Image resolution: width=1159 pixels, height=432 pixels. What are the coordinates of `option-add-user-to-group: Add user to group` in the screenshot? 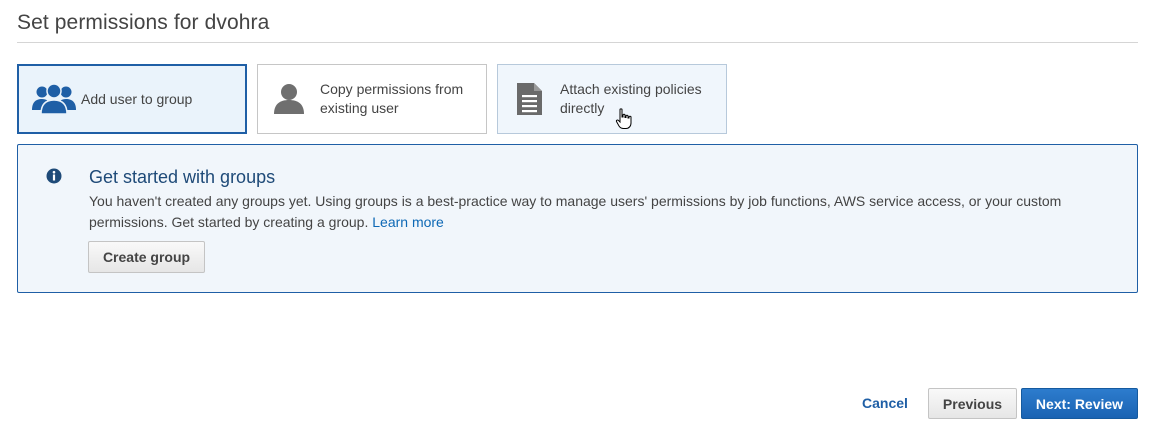 It's located at (132, 99).